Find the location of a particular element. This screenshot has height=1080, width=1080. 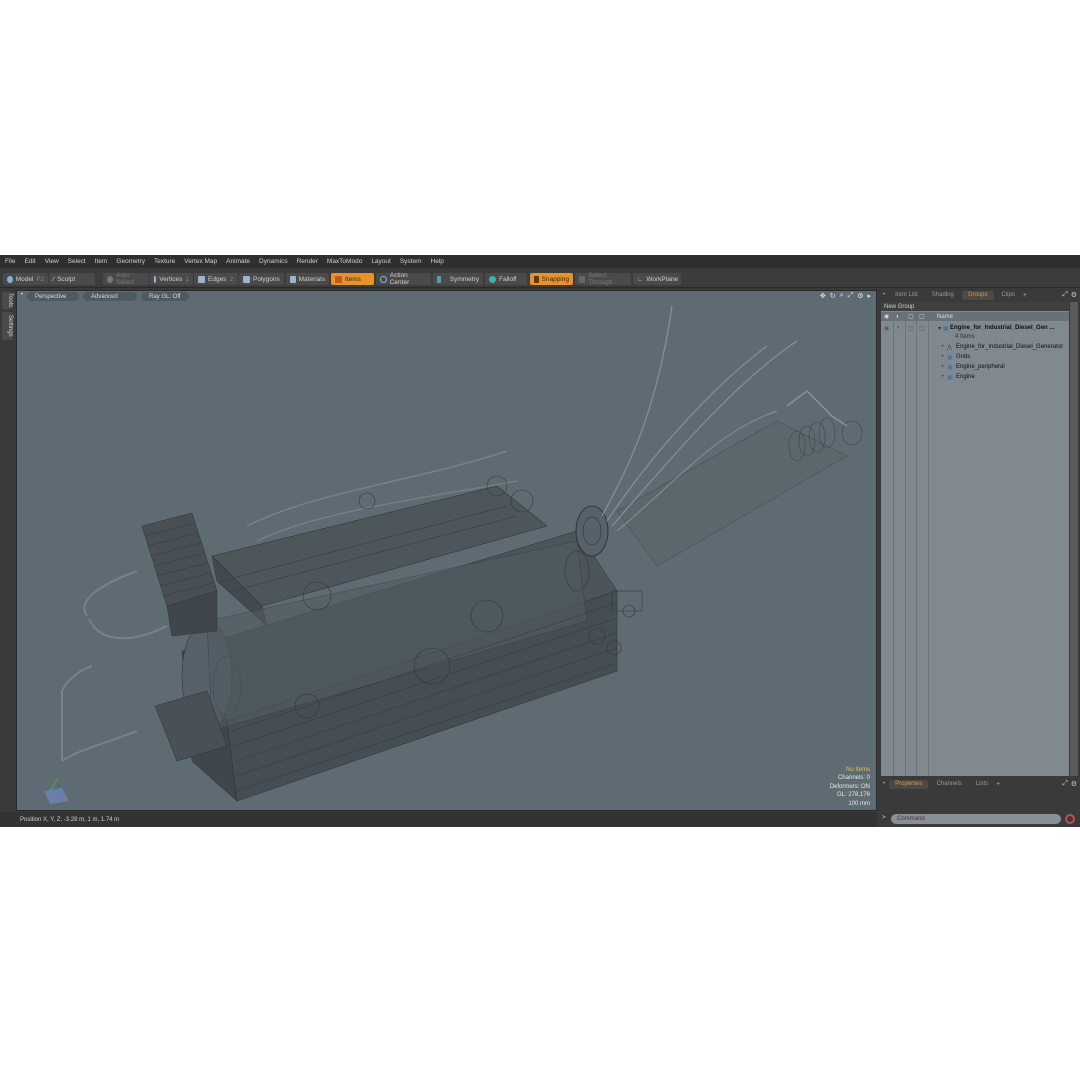

render-icon: ◐ is located at coordinates (899, 328).